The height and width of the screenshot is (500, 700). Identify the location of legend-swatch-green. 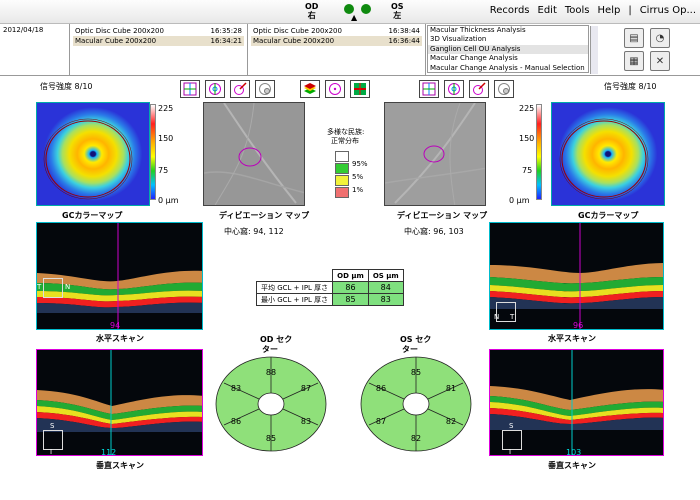
(342, 168).